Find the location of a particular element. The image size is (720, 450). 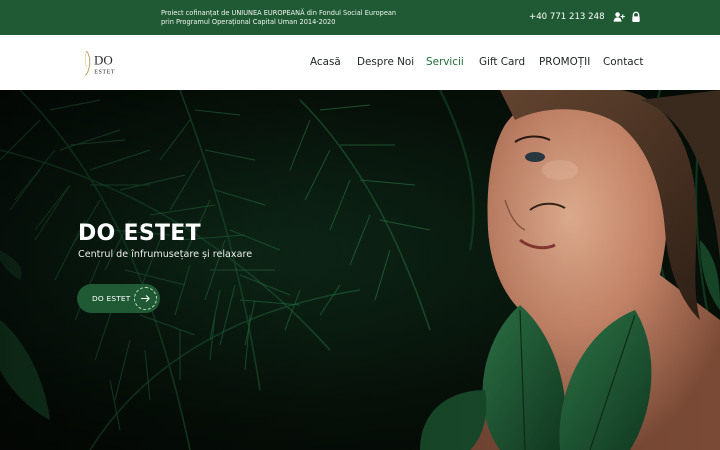

logo-text-bottom: ESTET is located at coordinates (104, 73).